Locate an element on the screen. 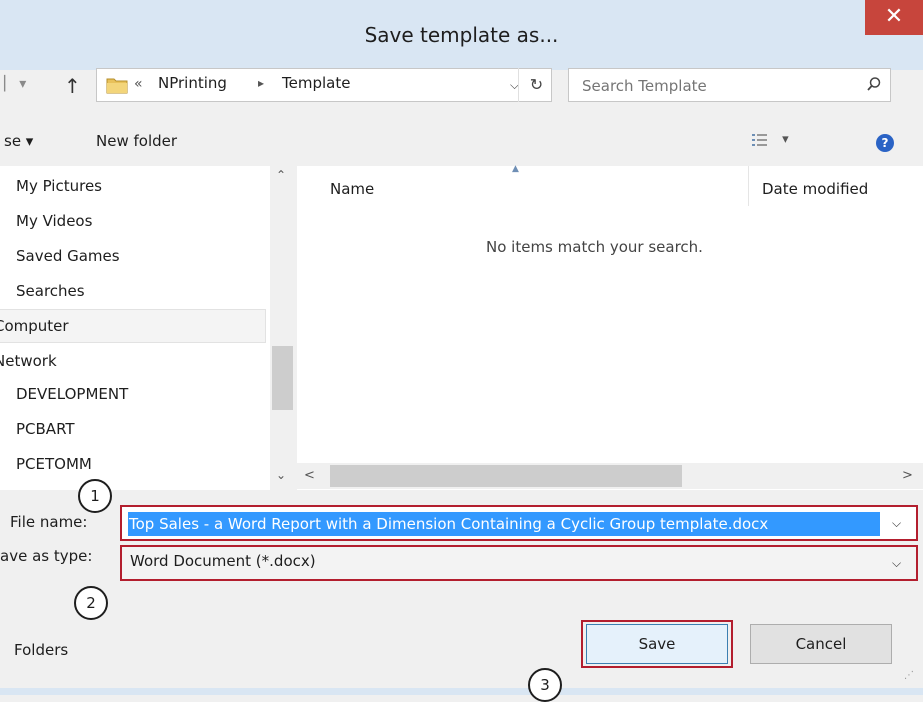 The image size is (923, 702). nav-item-pcetomm: PCETOMM is located at coordinates (133, 464).